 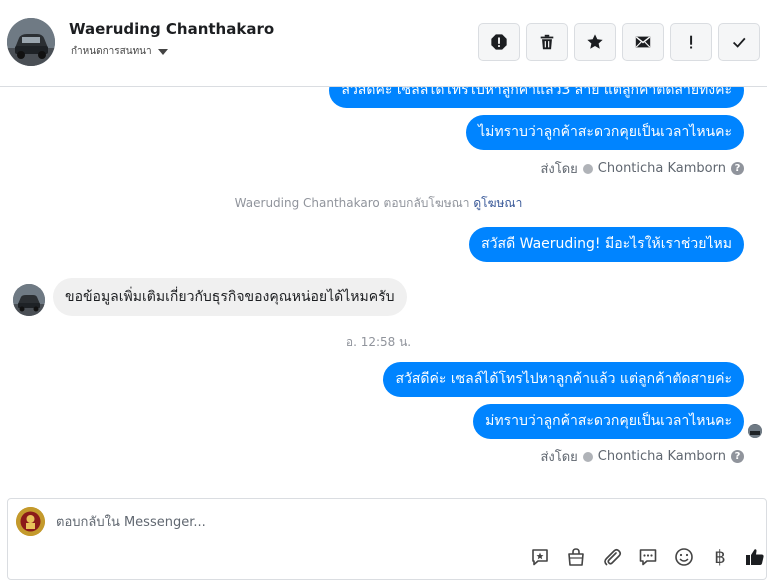 I want to click on contact-avatar-small, so click(x=29, y=300).